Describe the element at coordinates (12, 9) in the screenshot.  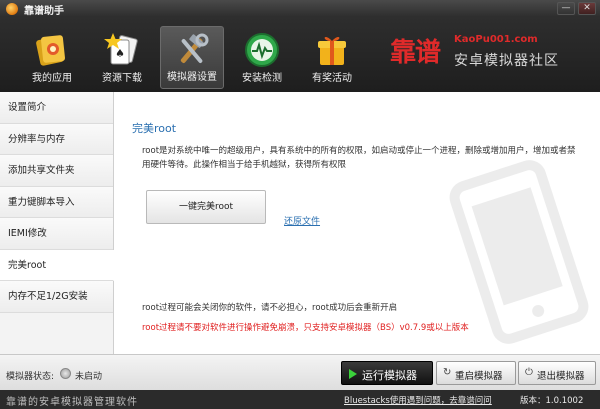
I see `app-logo-icon` at that location.